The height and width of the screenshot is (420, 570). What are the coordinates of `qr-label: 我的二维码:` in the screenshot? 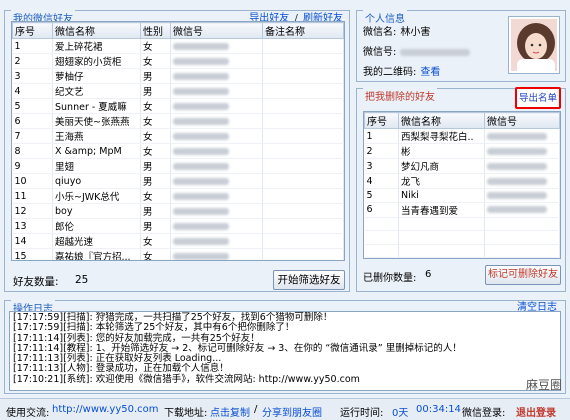 It's located at (390, 72).